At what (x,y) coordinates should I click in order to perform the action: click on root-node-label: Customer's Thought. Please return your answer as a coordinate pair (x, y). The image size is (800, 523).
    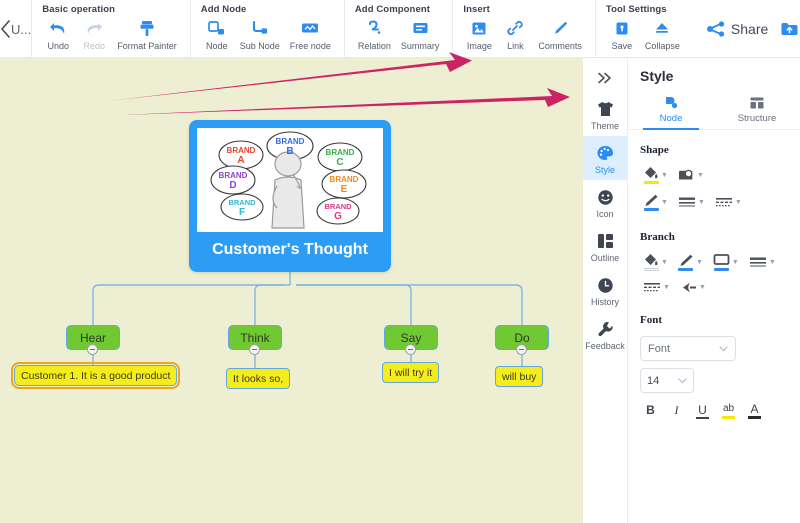
    Looking at the image, I should click on (290, 249).